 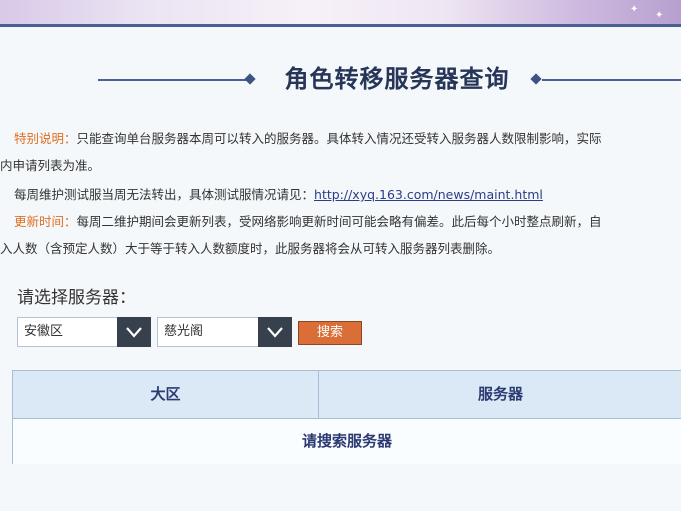 I want to click on search-button: 搜索, so click(x=330, y=333).